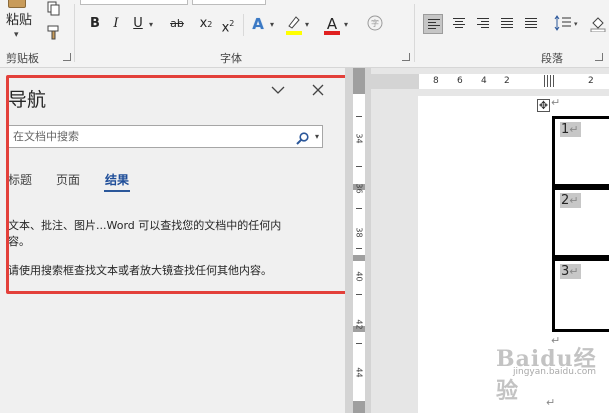  I want to click on tab-headings: 标题, so click(20, 179).